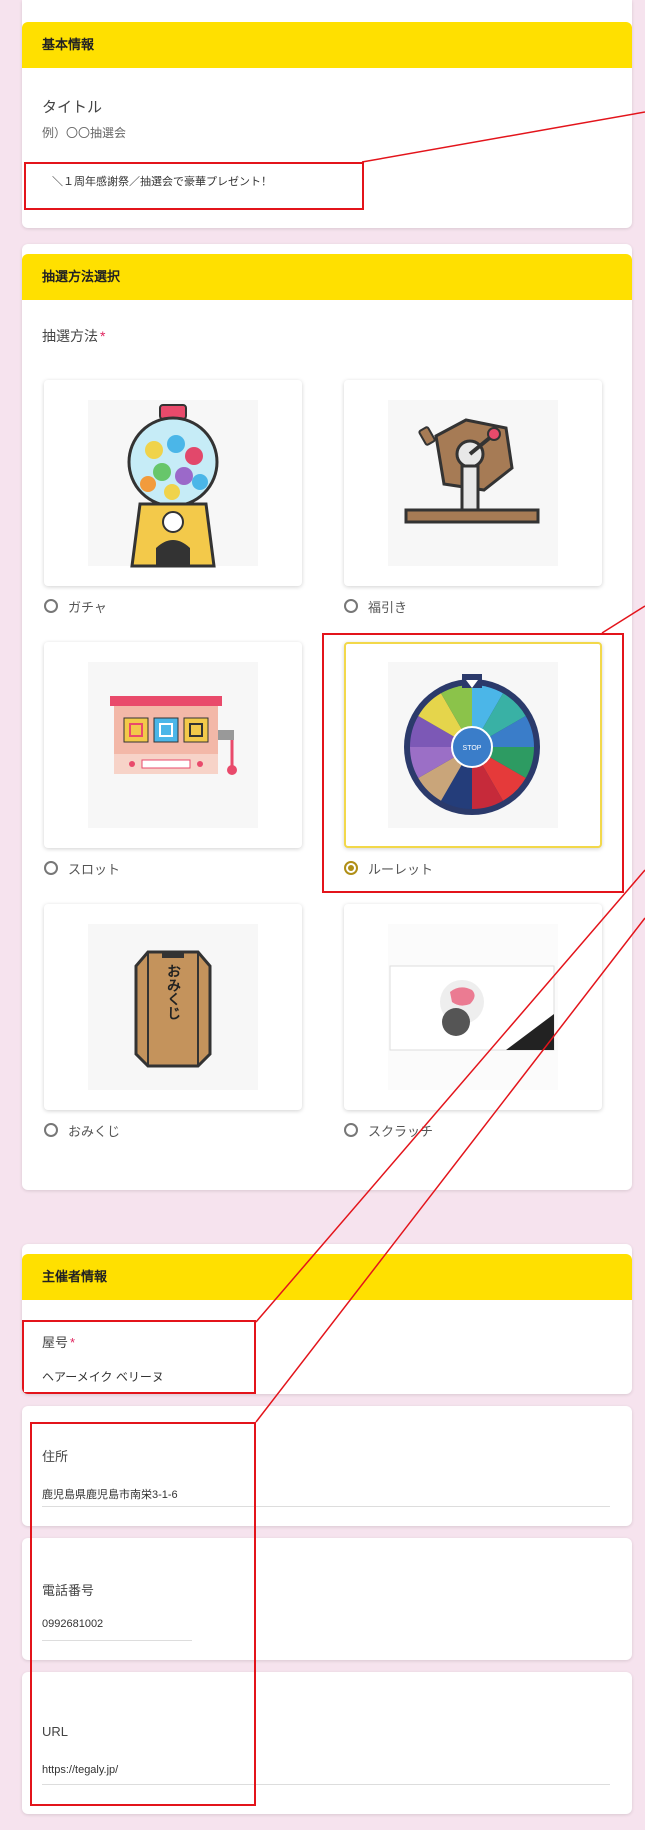 The image size is (645, 1830). Describe the element at coordinates (388, 607) in the screenshot. I see `option-label-fukubiki: 福引き` at that location.